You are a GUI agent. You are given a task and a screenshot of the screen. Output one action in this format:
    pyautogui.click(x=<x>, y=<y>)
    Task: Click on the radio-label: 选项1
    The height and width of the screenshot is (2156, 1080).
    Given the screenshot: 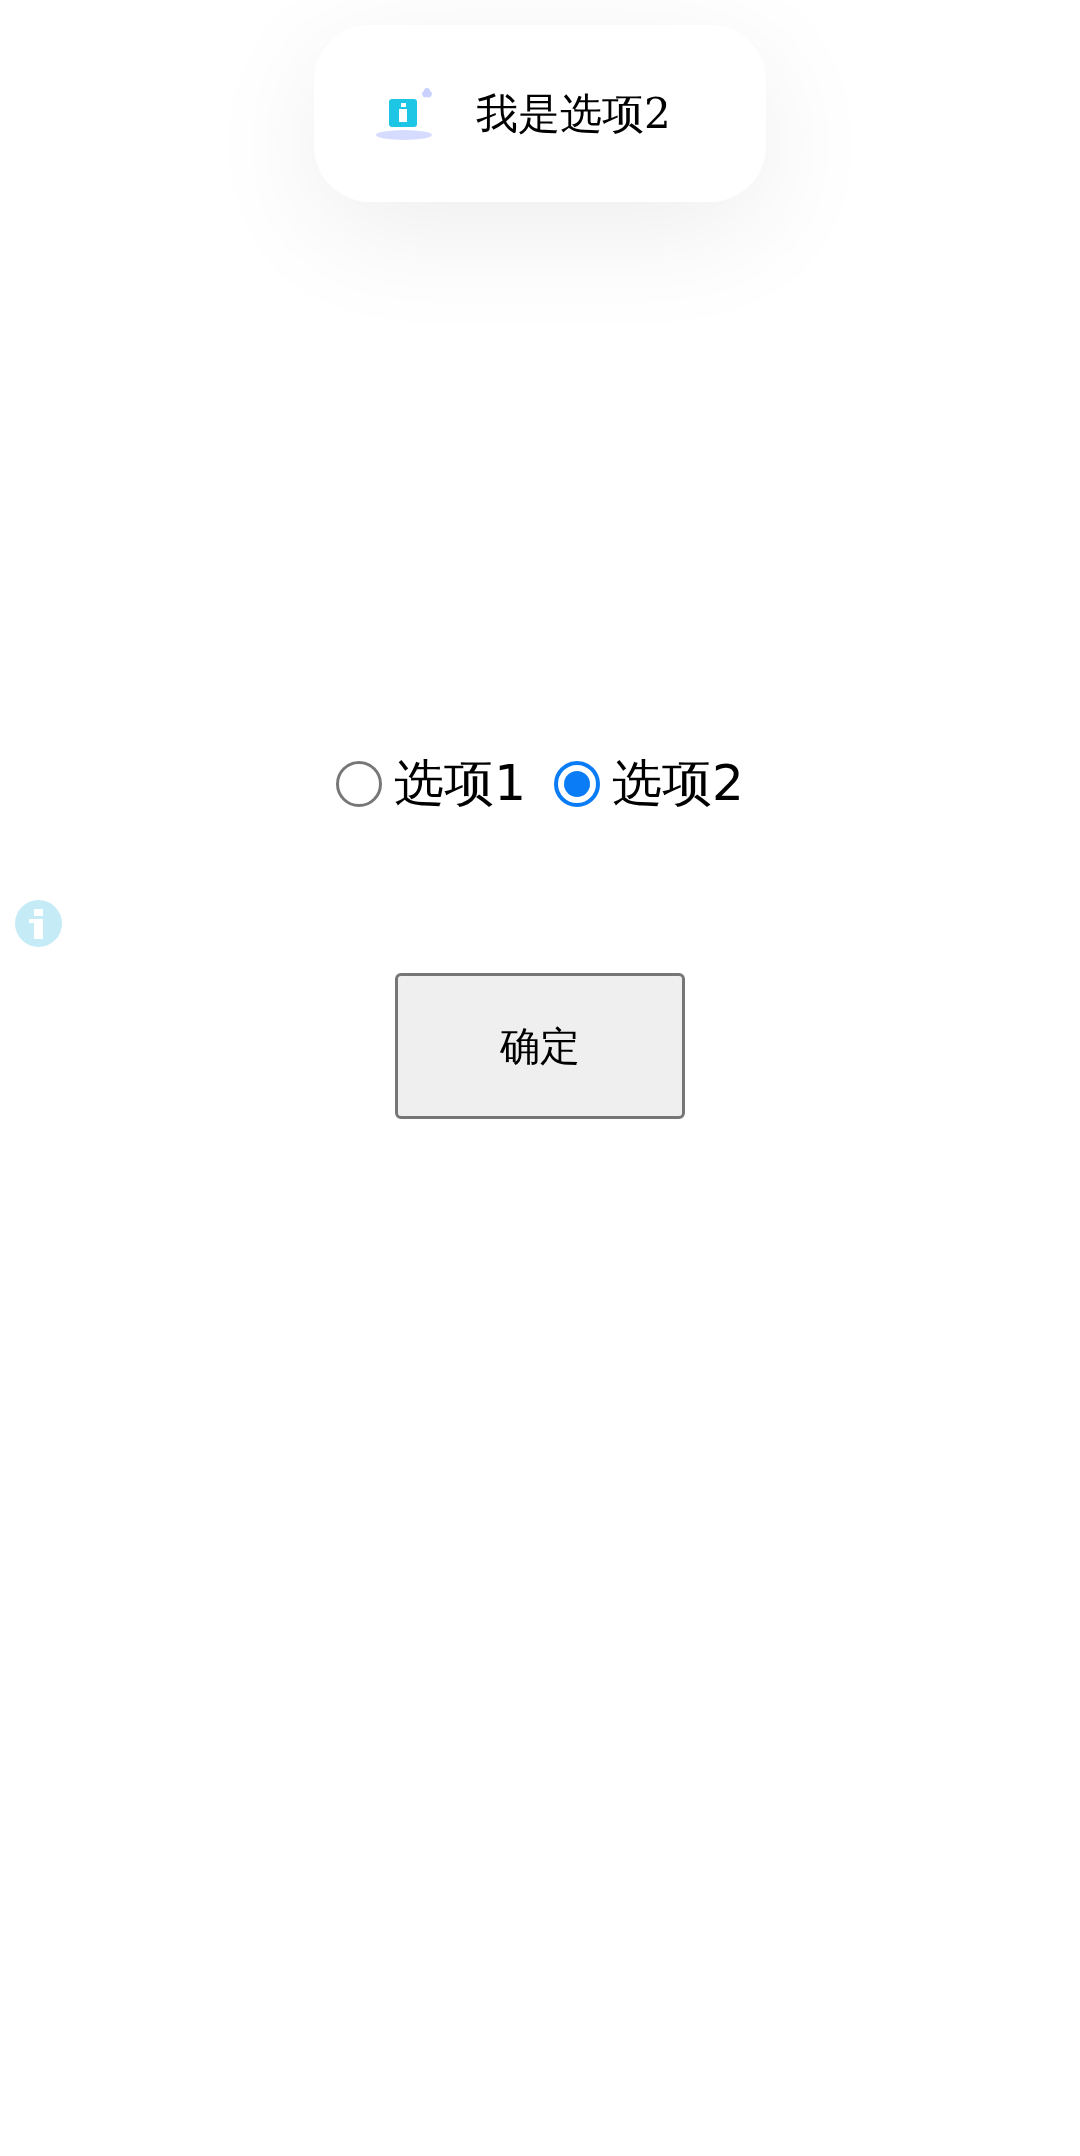 What is the action you would take?
    pyautogui.click(x=460, y=783)
    